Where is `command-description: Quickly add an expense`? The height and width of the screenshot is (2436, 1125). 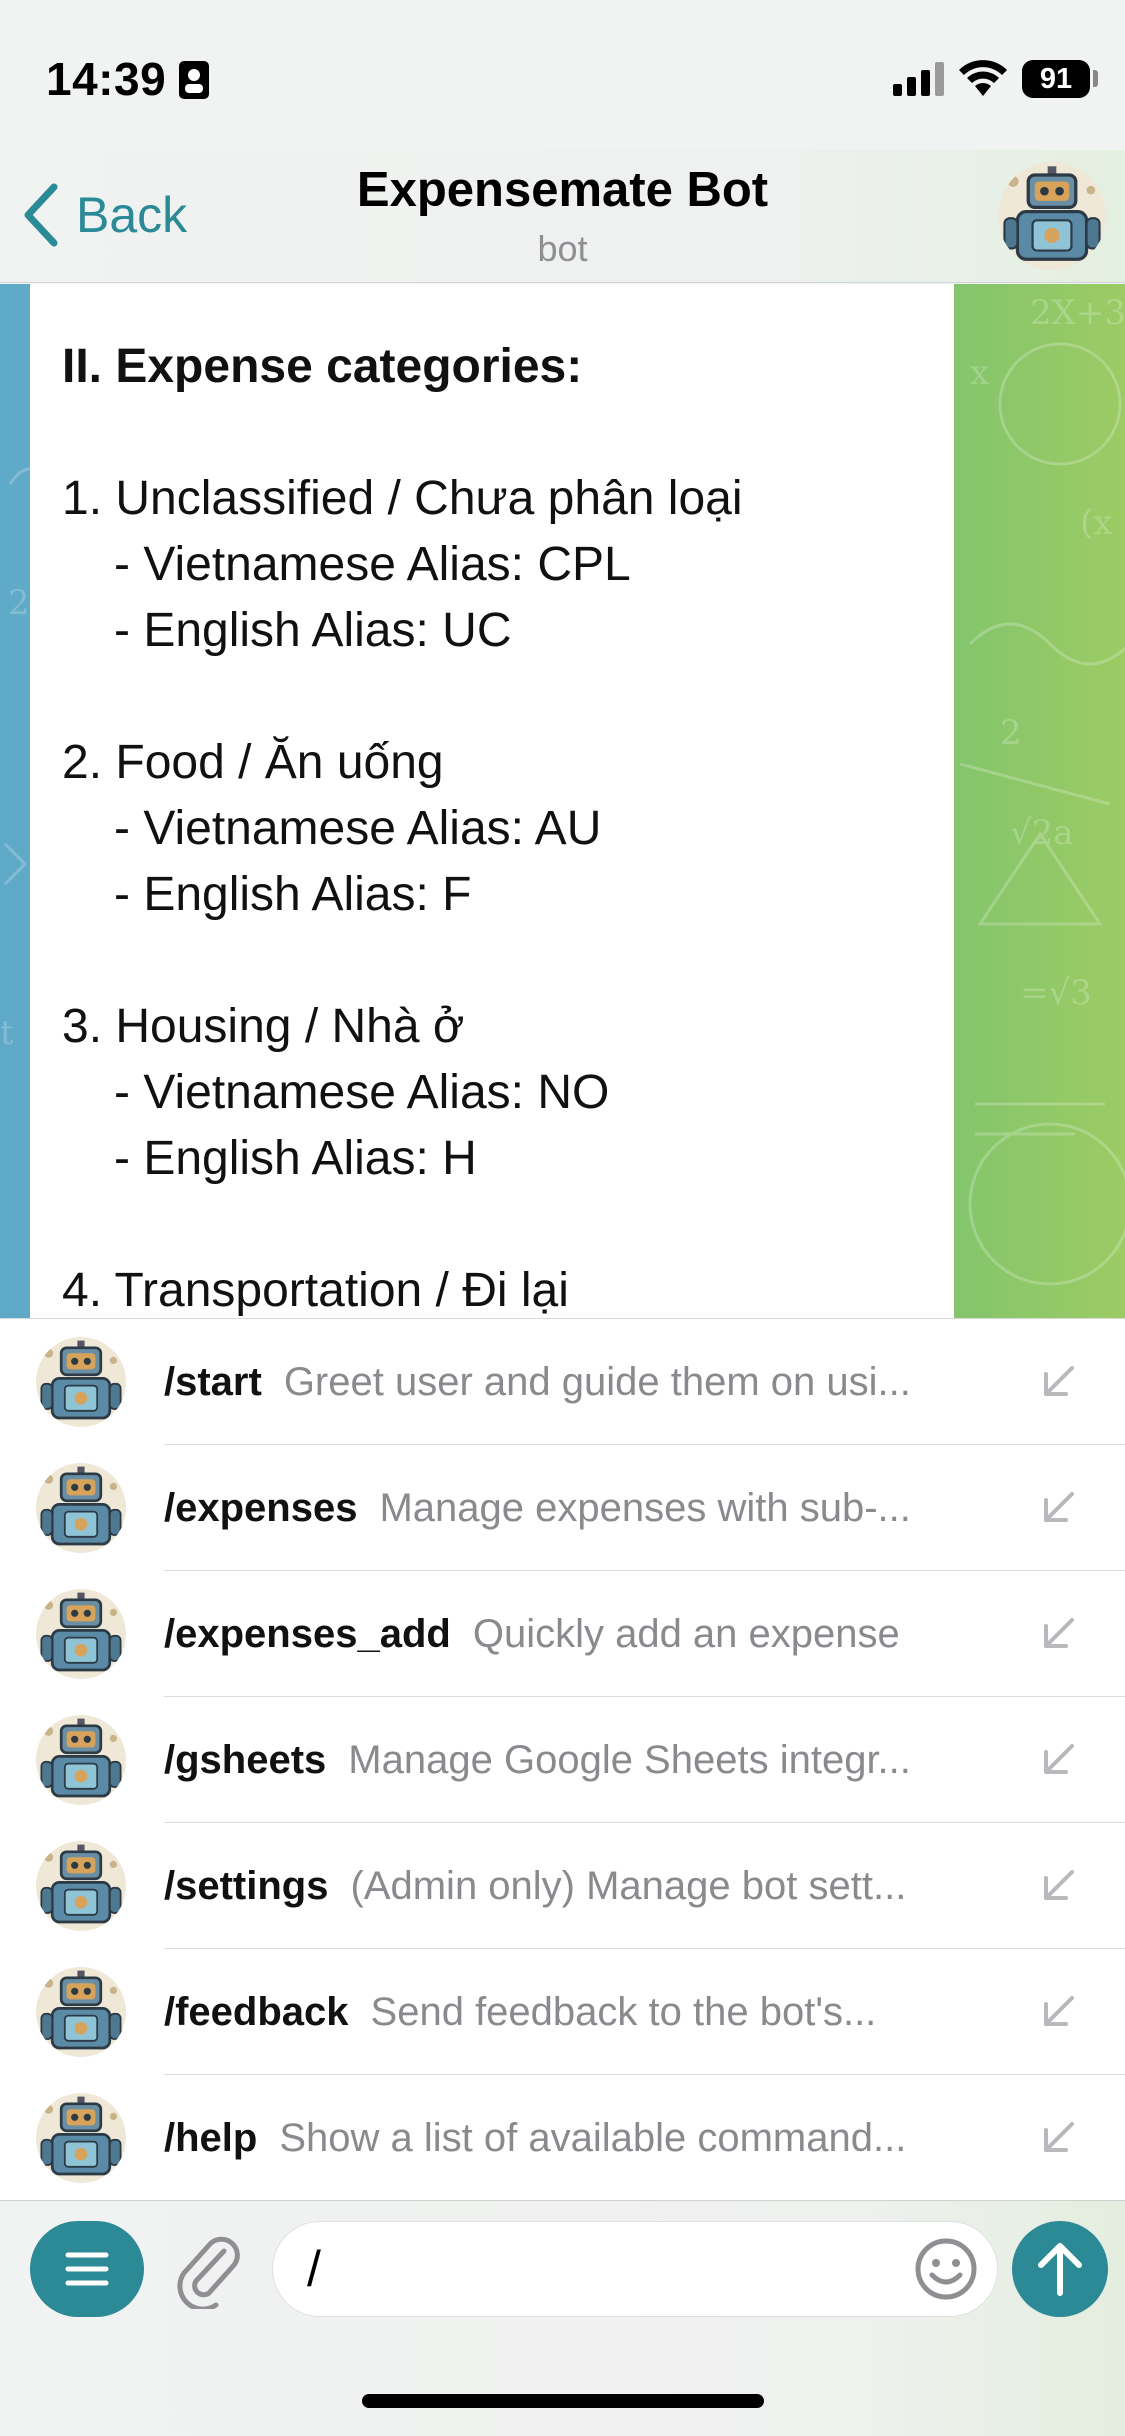 command-description: Quickly add an expense is located at coordinates (686, 1633).